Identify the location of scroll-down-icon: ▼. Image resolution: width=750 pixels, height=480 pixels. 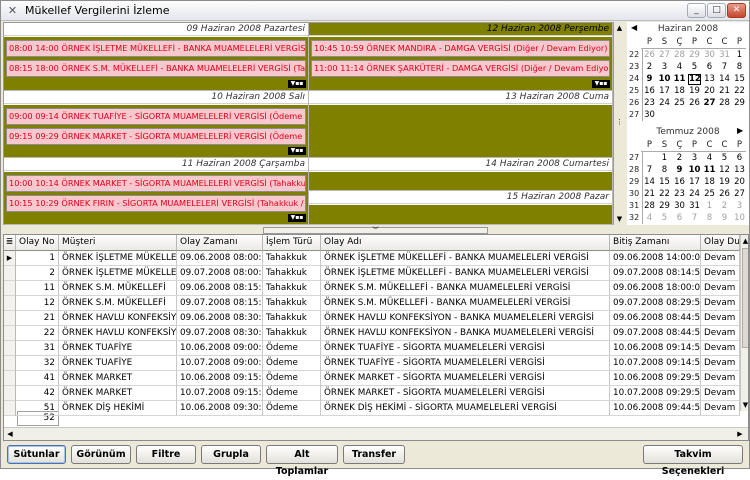
(619, 219).